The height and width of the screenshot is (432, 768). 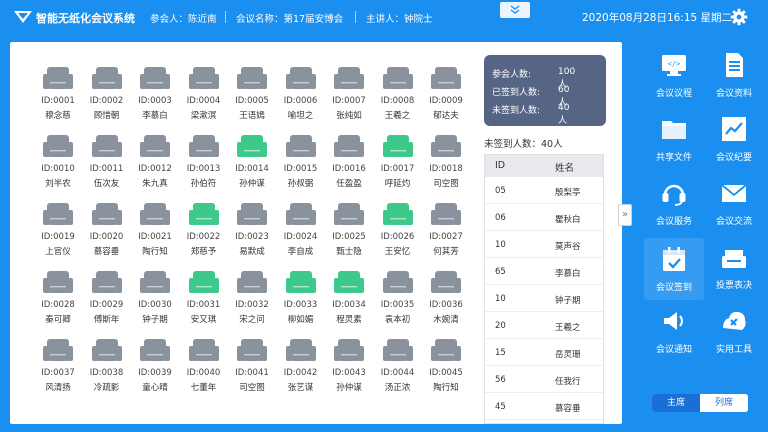 I want to click on role-option-chair: 主席, so click(x=676, y=403).